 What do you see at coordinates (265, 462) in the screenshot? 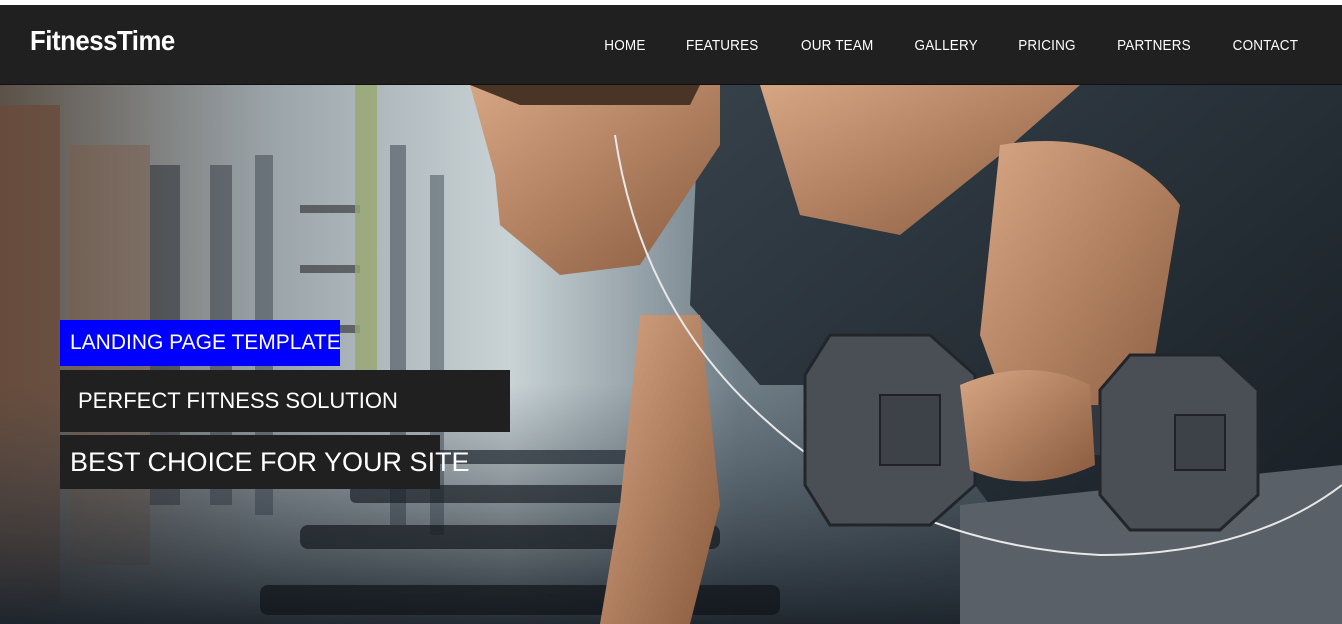
I see `hero-tagline-best-choice: BEST CHOICE FOR YOUR SITE` at bounding box center [265, 462].